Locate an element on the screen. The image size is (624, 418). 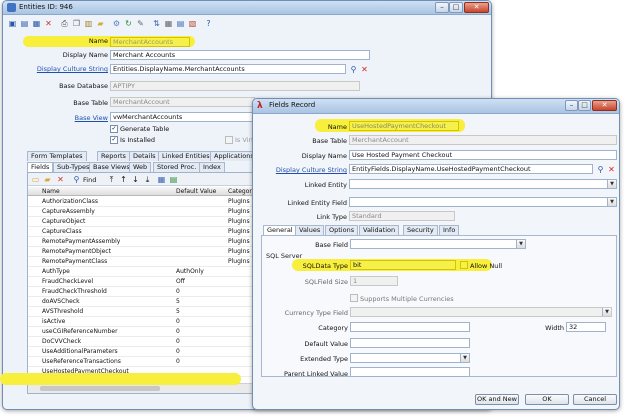
table-row: FraudCheckLevel Off is located at coordinates (144, 282).